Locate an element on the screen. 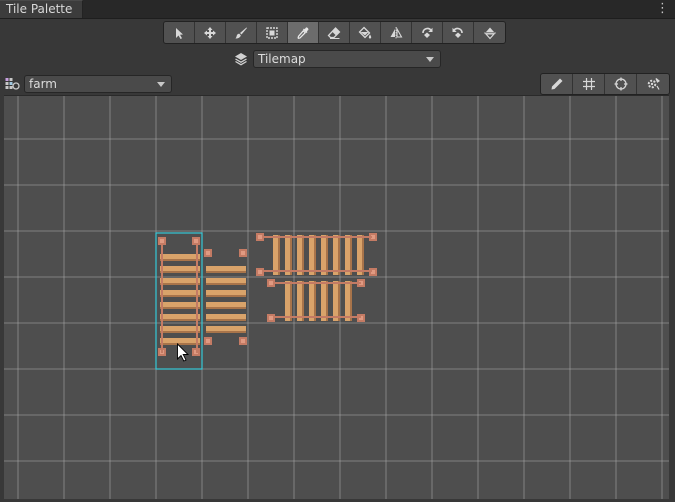 Image resolution: width=675 pixels, height=502 pixels. eraser-tool is located at coordinates (334, 32).